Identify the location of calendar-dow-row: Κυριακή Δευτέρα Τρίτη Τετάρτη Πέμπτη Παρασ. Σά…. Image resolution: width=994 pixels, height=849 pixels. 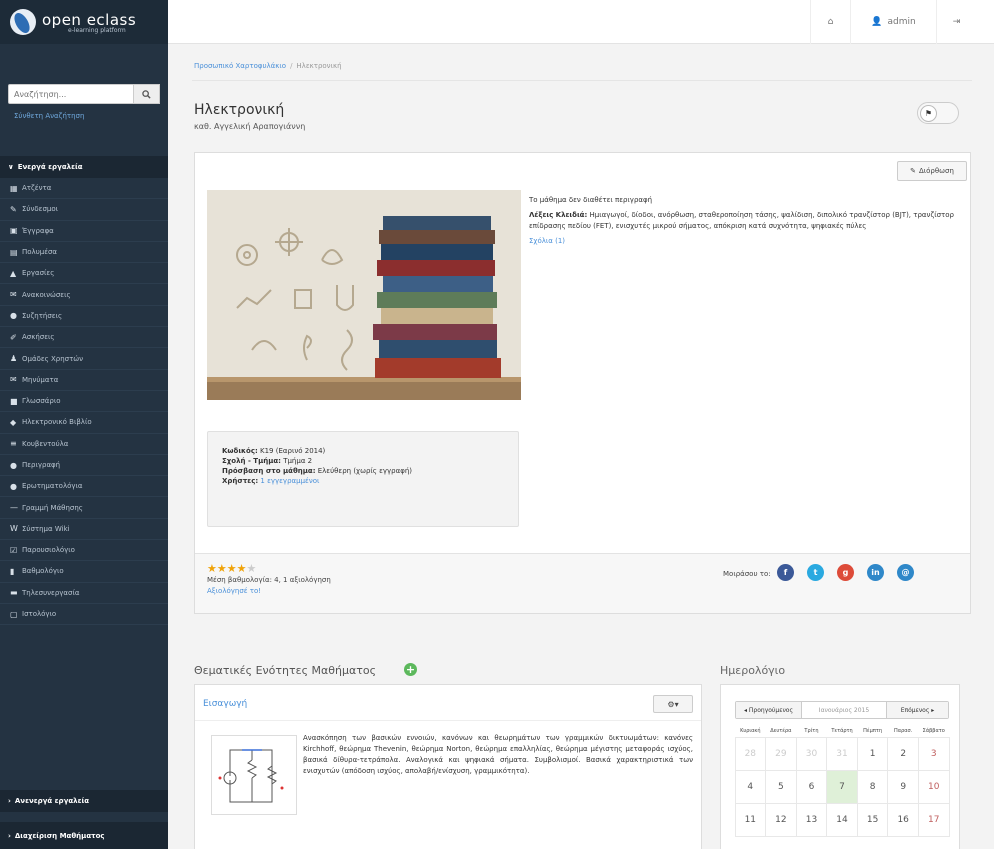
(842, 731).